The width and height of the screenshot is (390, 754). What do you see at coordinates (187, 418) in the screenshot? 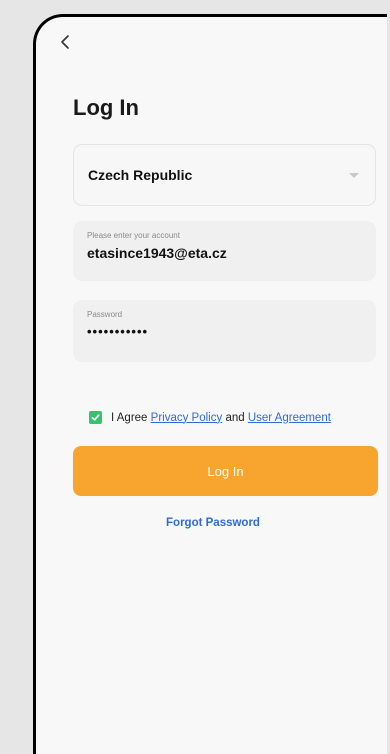
I see `privacy-policy-link: Privacy Policy` at bounding box center [187, 418].